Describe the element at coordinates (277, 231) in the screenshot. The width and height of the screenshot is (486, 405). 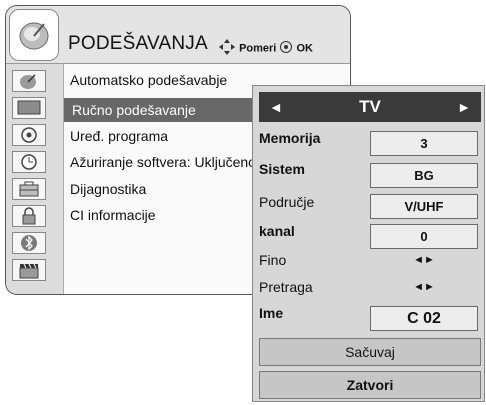
I see `channel-label: kanal` at that location.